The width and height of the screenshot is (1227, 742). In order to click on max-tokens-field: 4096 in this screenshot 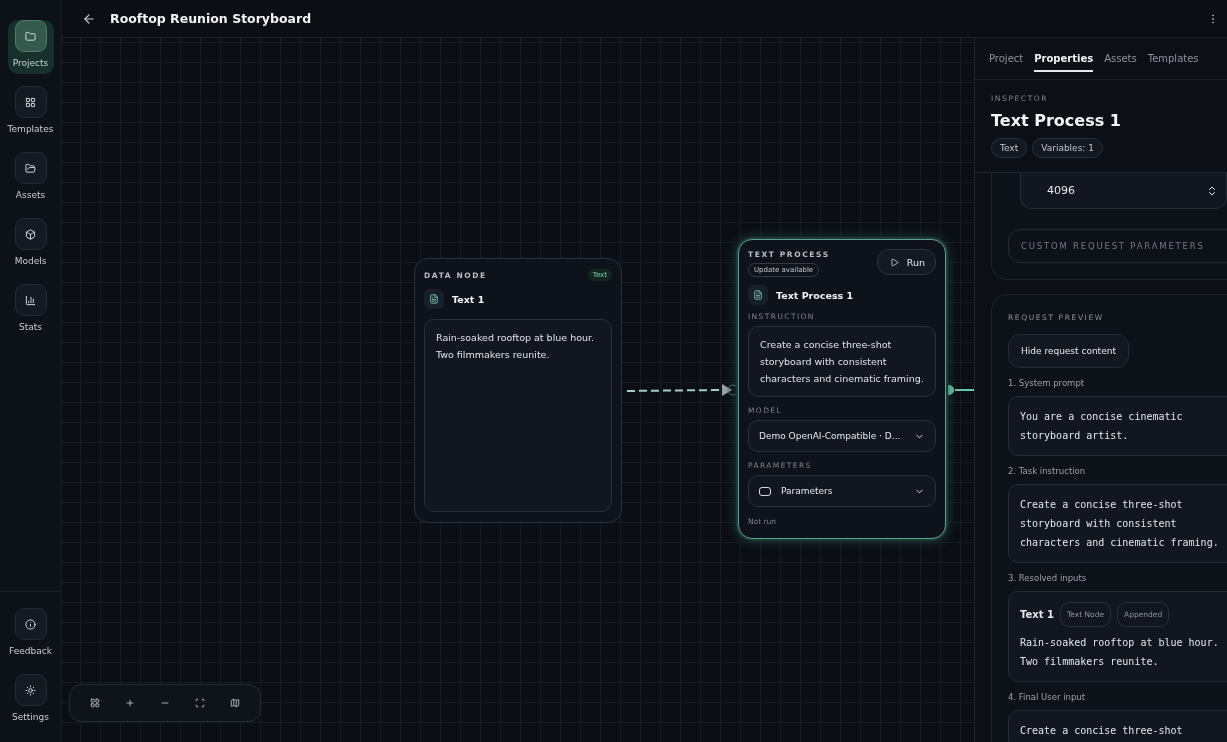, I will do `click(1123, 191)`.